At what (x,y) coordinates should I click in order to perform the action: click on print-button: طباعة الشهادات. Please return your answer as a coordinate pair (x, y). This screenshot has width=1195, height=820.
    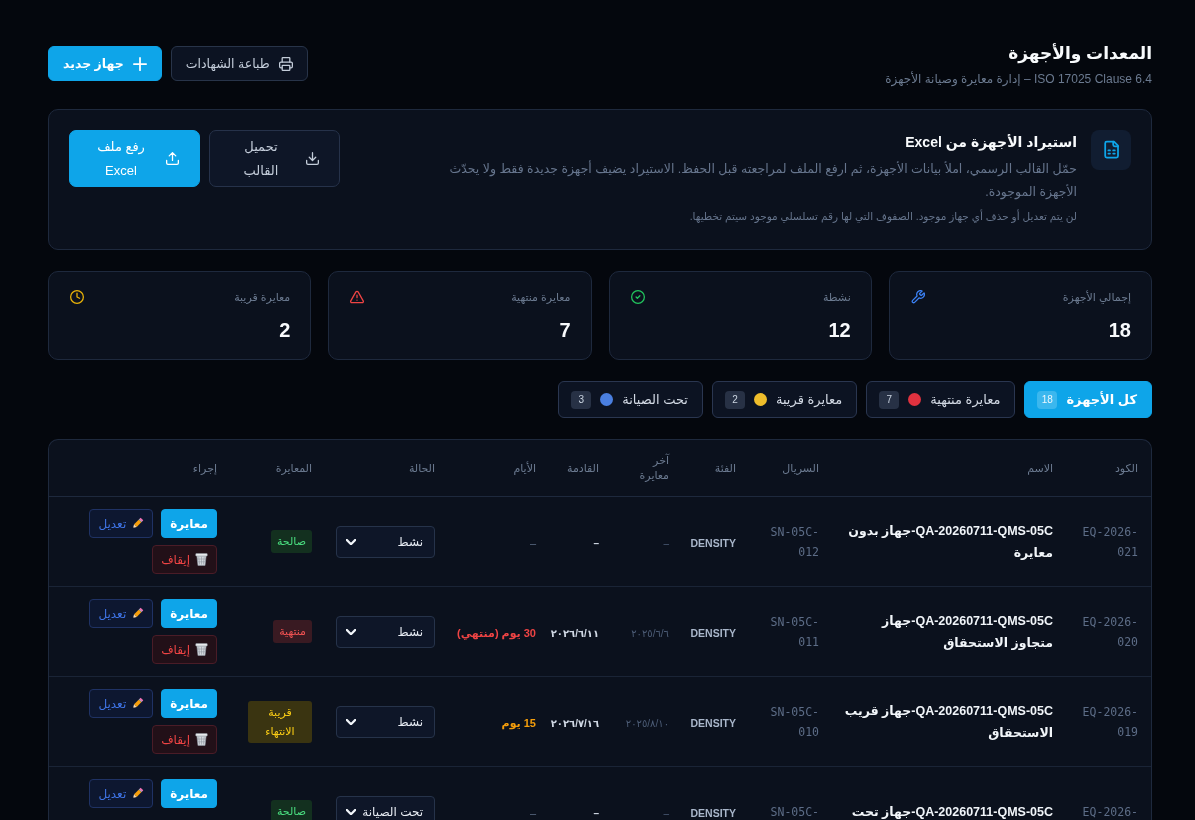
    Looking at the image, I should click on (239, 63).